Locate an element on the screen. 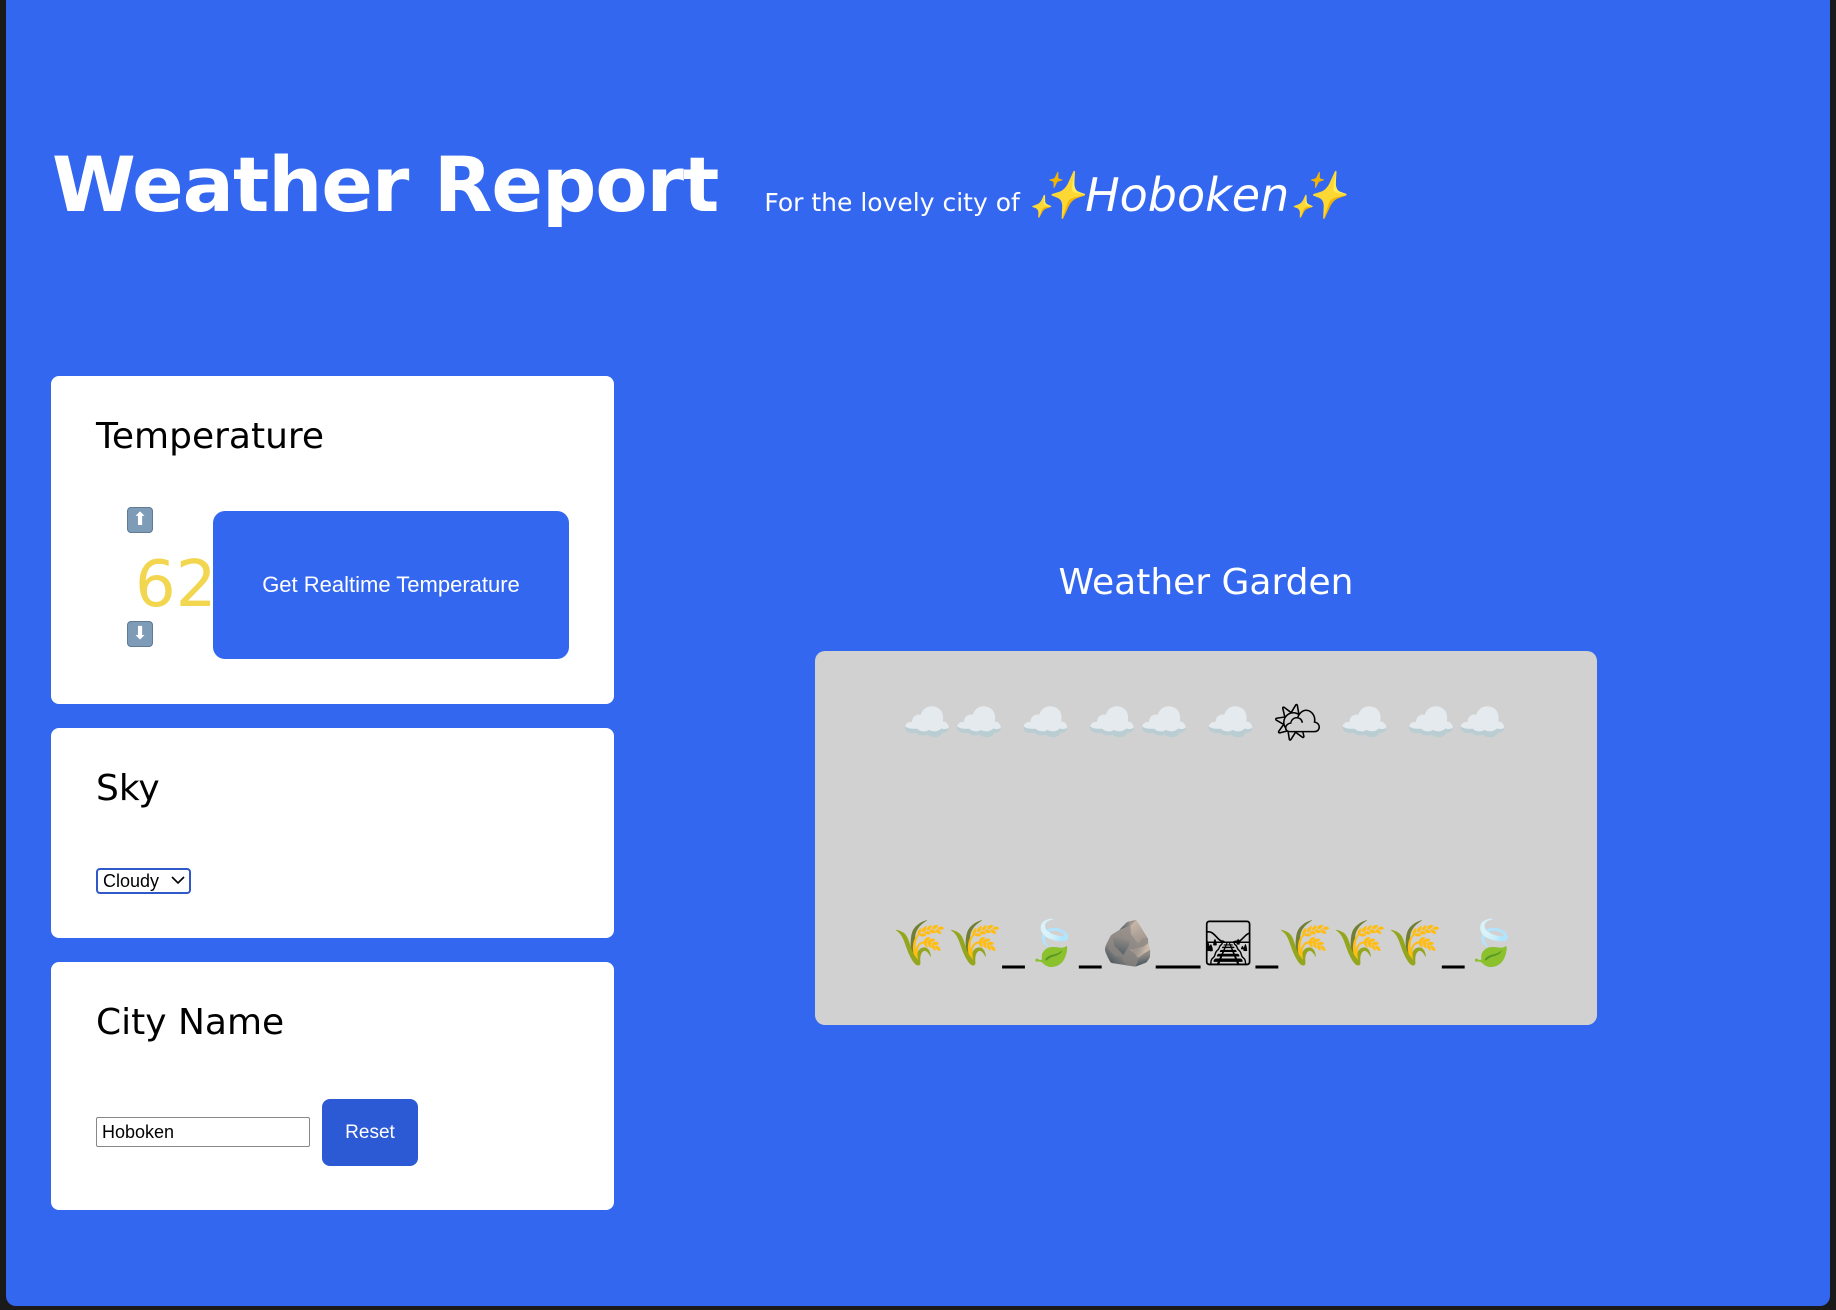  city-name-input is located at coordinates (203, 1132).